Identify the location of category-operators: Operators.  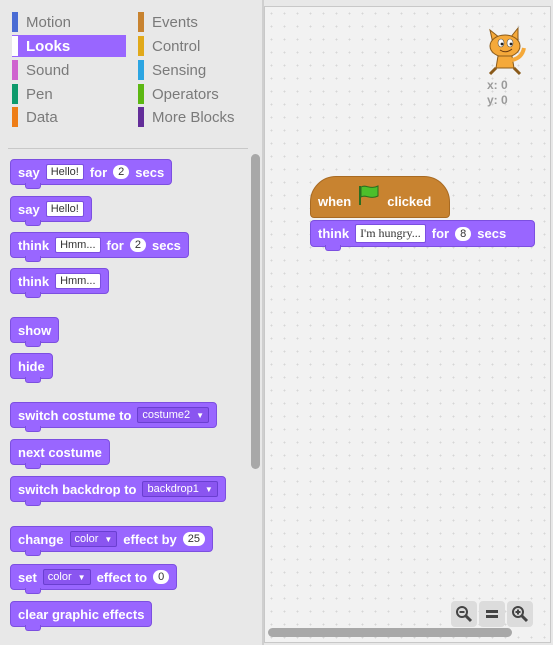
(193, 94).